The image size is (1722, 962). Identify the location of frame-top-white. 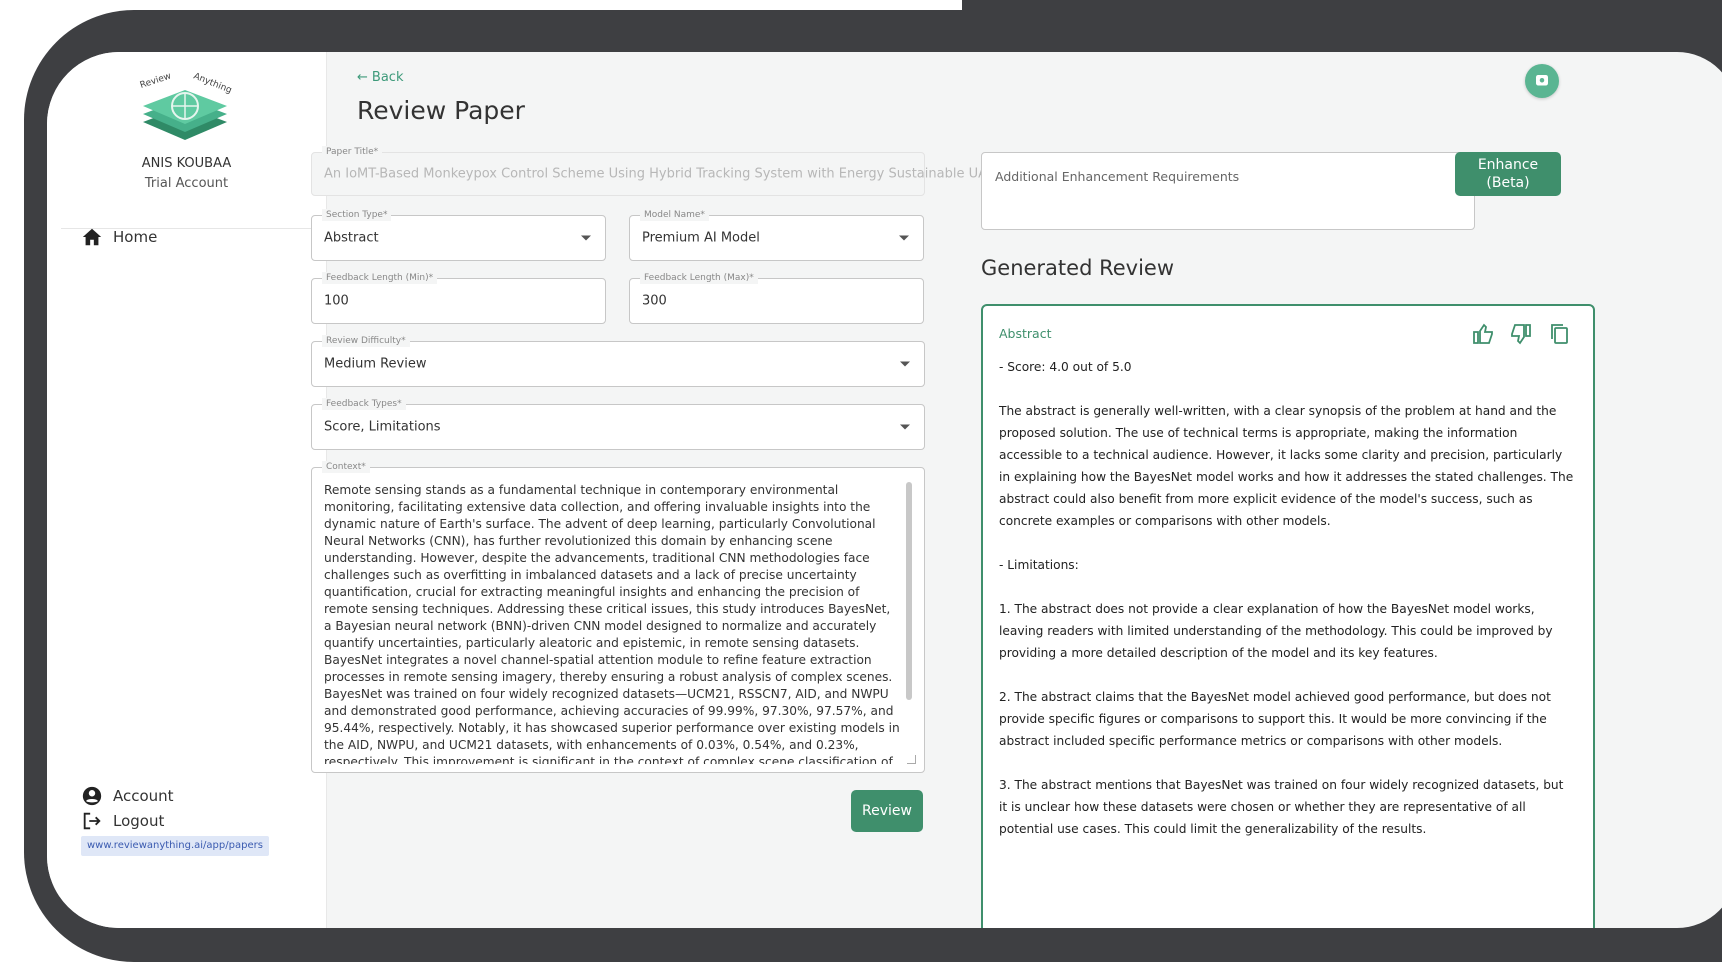
(481, 5).